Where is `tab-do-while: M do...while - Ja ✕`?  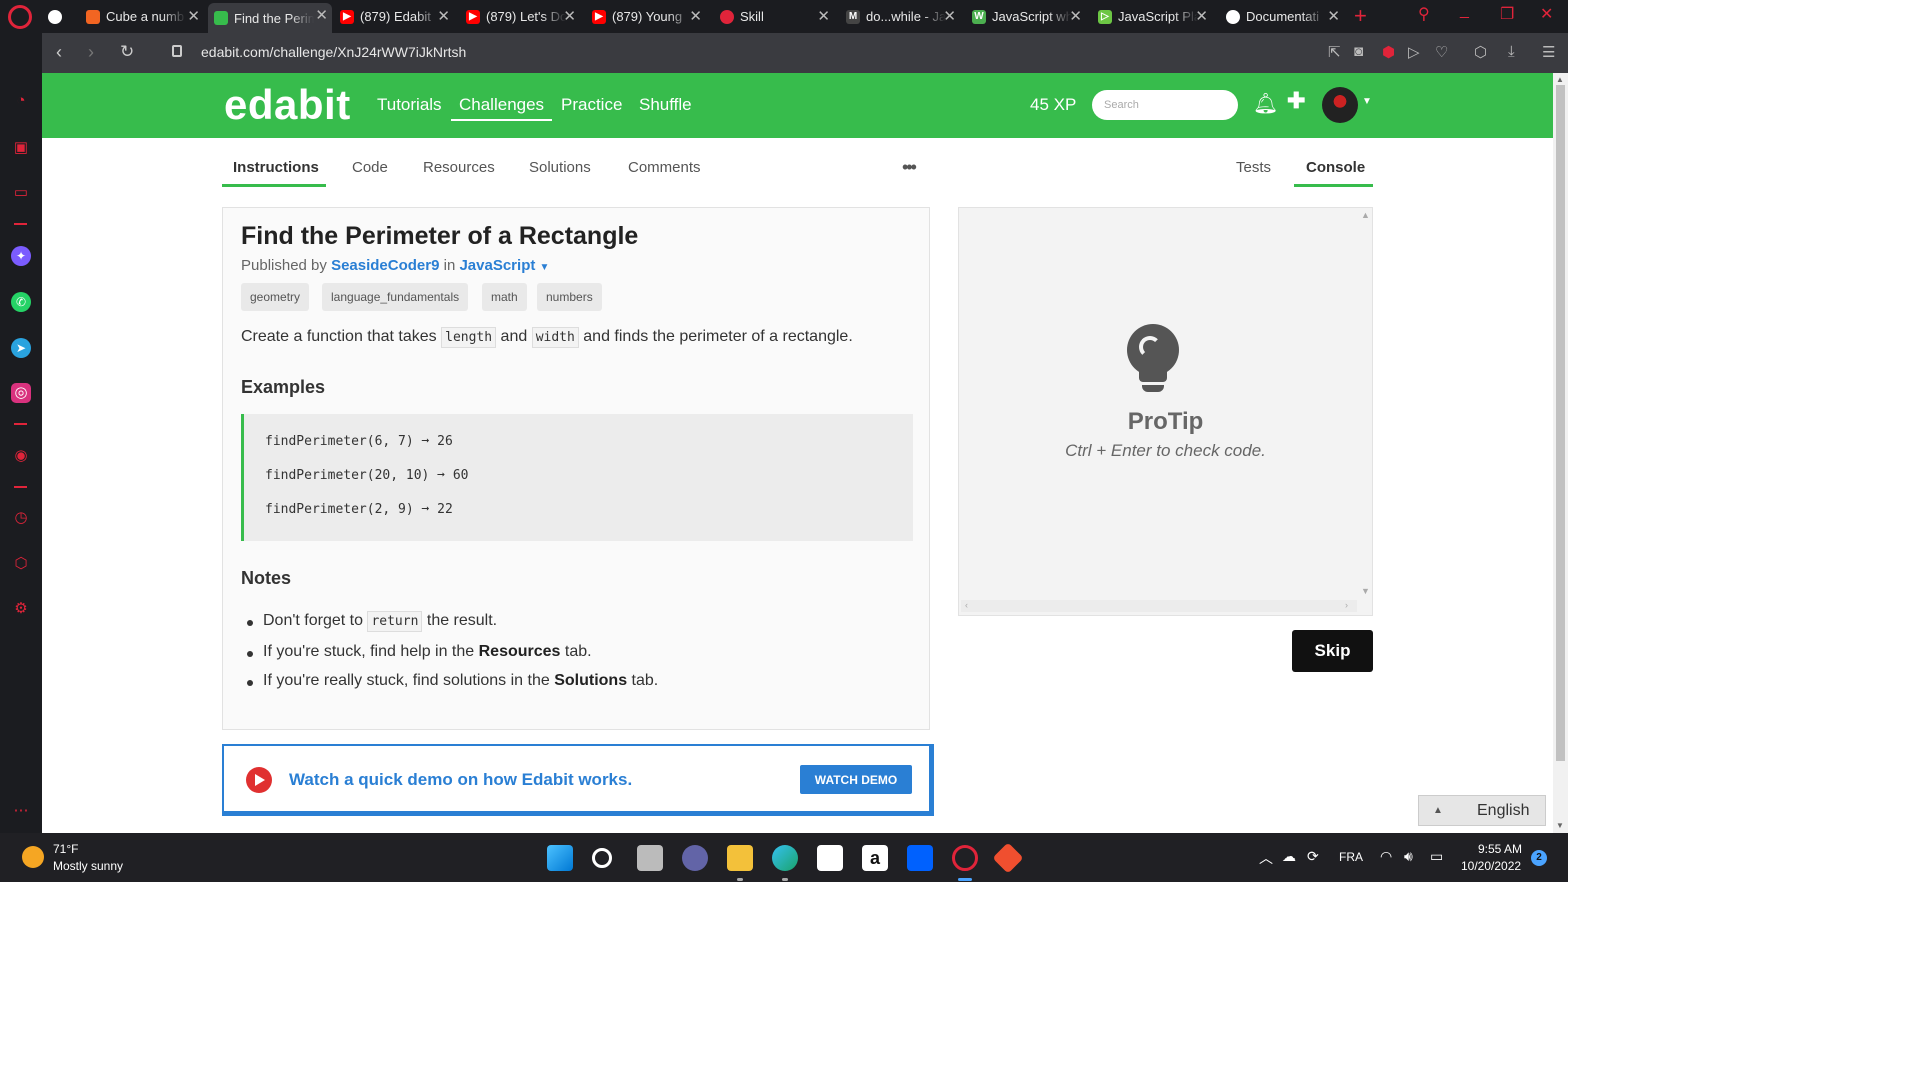
tab-do-while: M do...while - Ja ✕ is located at coordinates (903, 16).